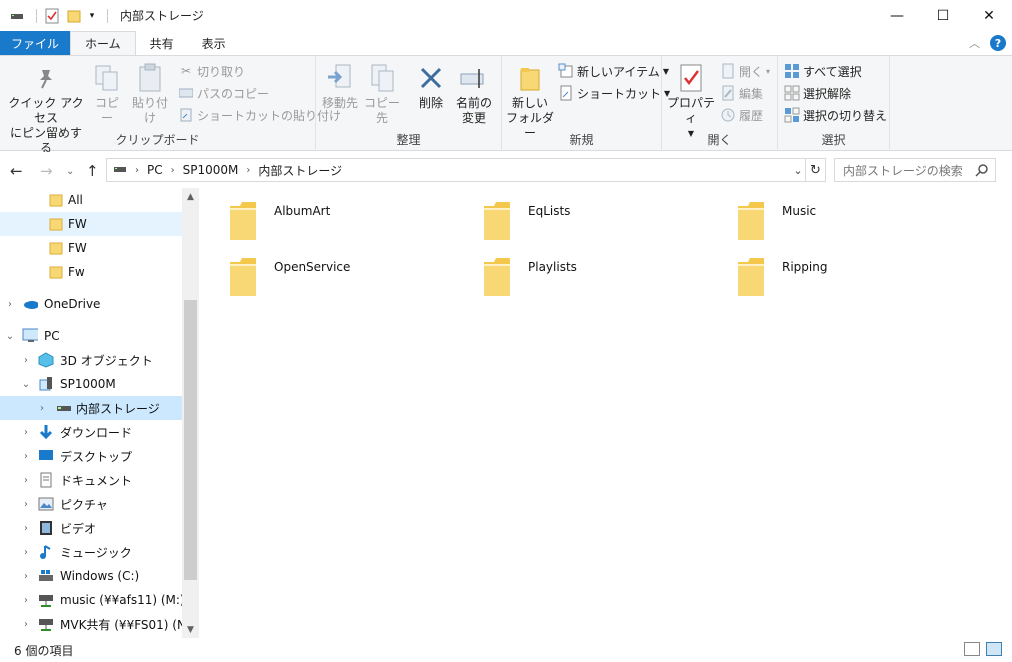 Image resolution: width=1012 pixels, height=662 pixels. I want to click on tab-view: 表示, so click(214, 43).